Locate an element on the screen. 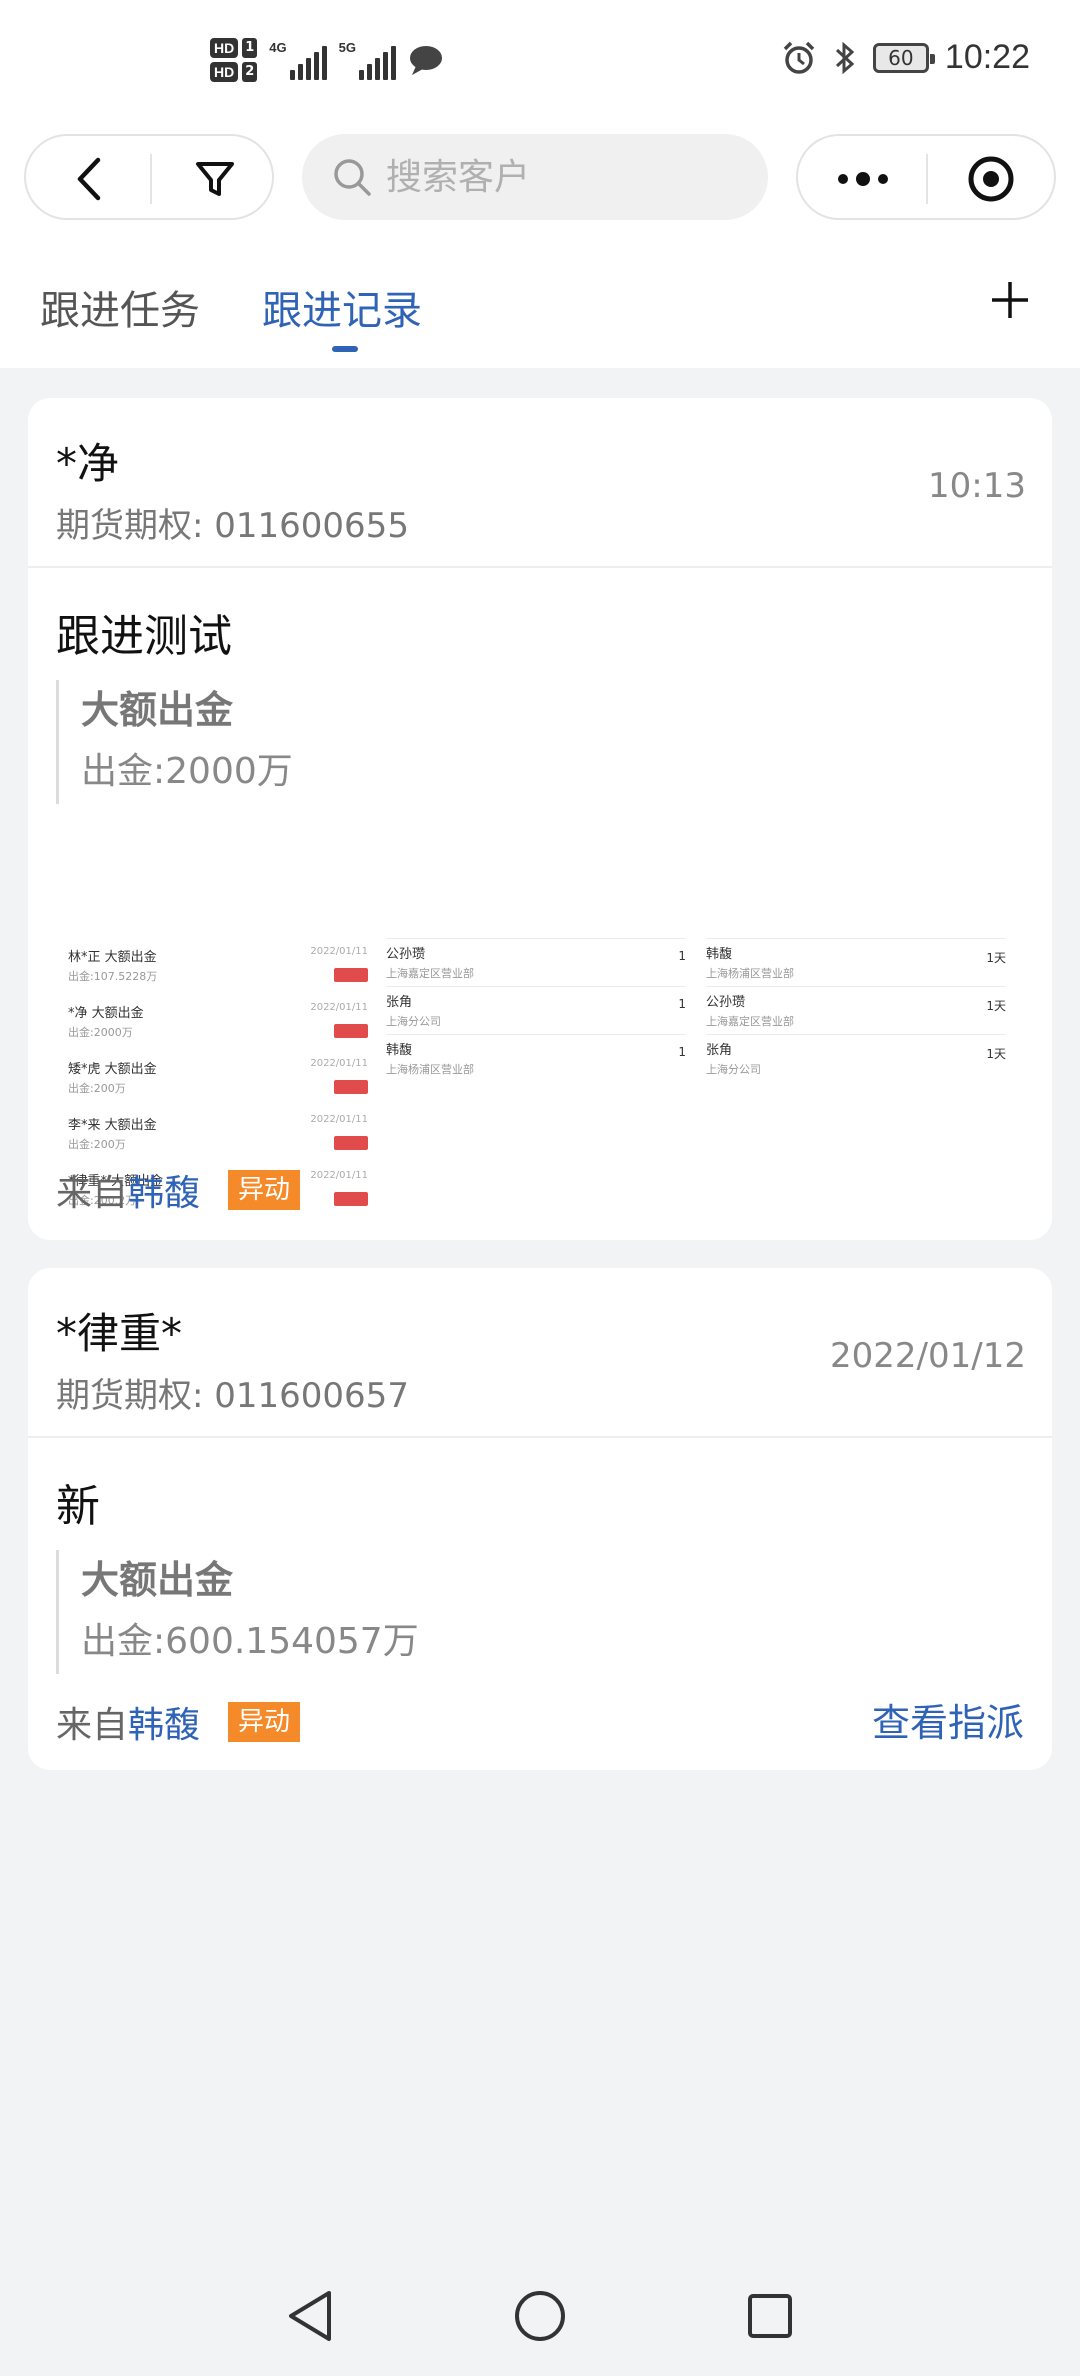 This screenshot has height=2376, width=1080. chevron-left-icon is located at coordinates (89, 179).